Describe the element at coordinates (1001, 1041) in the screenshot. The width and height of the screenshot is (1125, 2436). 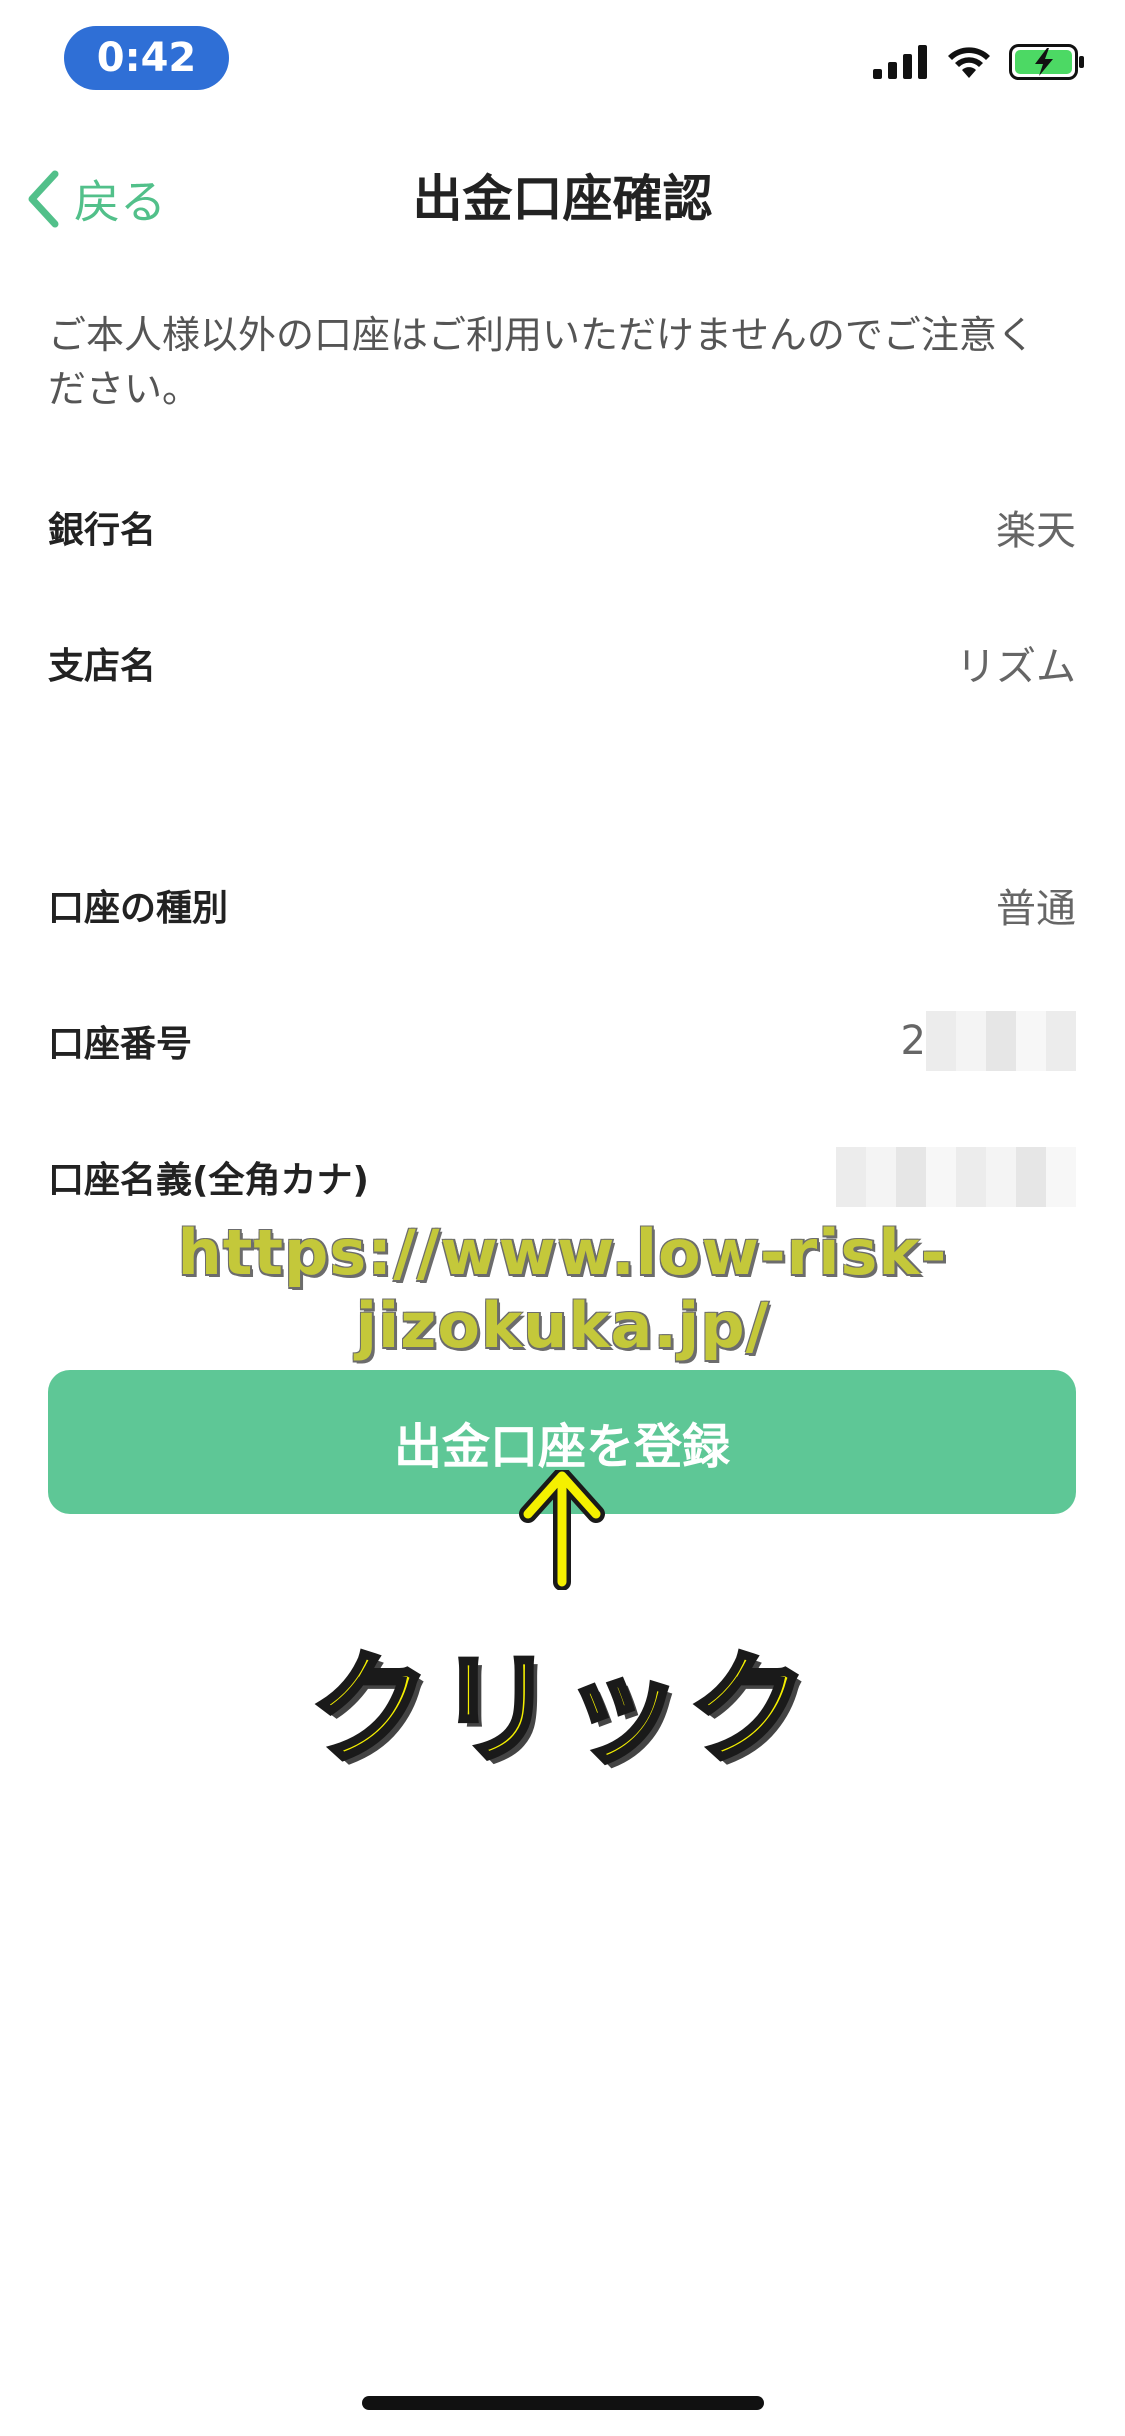
I see `account-number-redacted` at that location.